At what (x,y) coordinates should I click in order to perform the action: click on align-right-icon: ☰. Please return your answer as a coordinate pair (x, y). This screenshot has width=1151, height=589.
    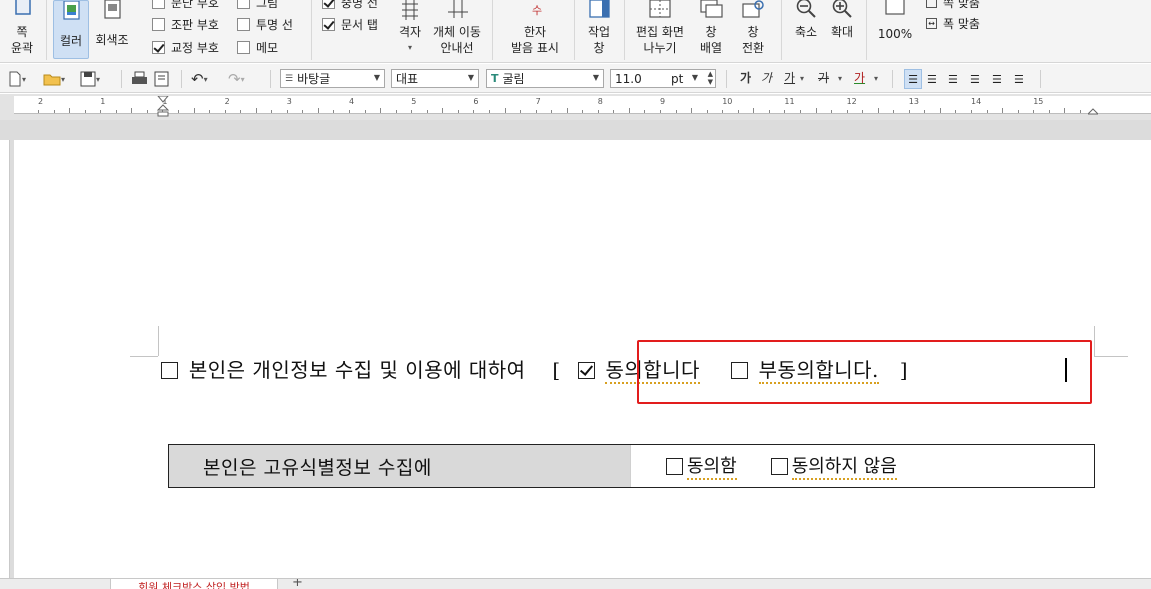
    Looking at the image, I should click on (975, 79).